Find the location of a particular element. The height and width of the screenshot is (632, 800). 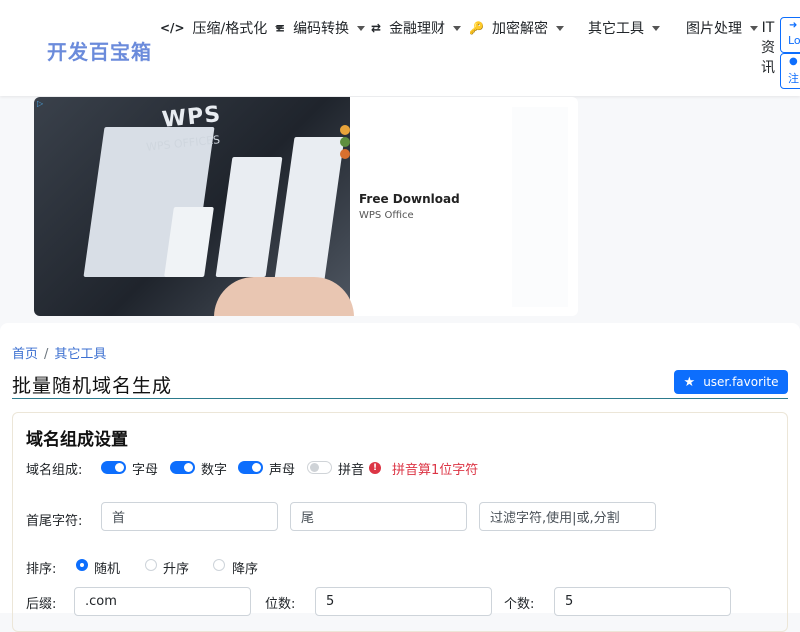

switch-letters is located at coordinates (113, 467).